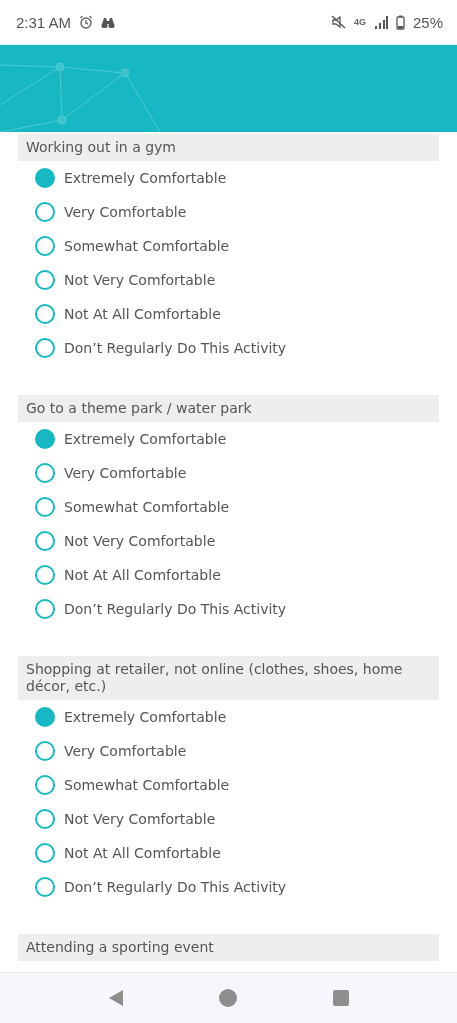 Image resolution: width=457 pixels, height=1023 pixels. I want to click on question-title: Attending a sporting event, so click(228, 947).